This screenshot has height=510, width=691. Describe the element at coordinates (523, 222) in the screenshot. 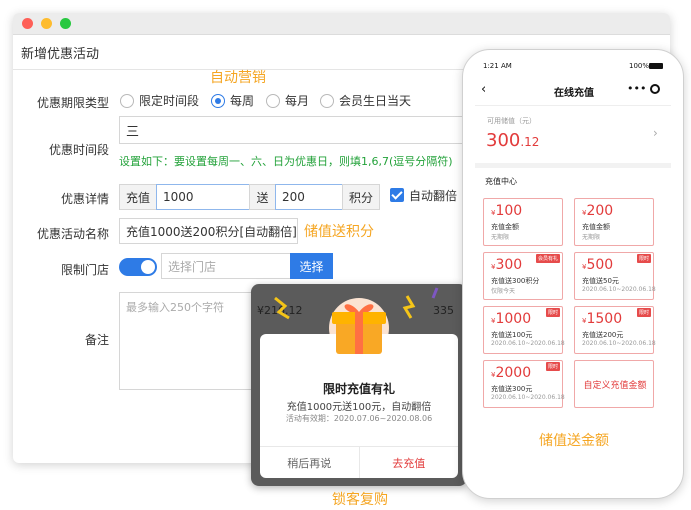

I see `recharge-card: ¥100 充值金额 无期限` at that location.